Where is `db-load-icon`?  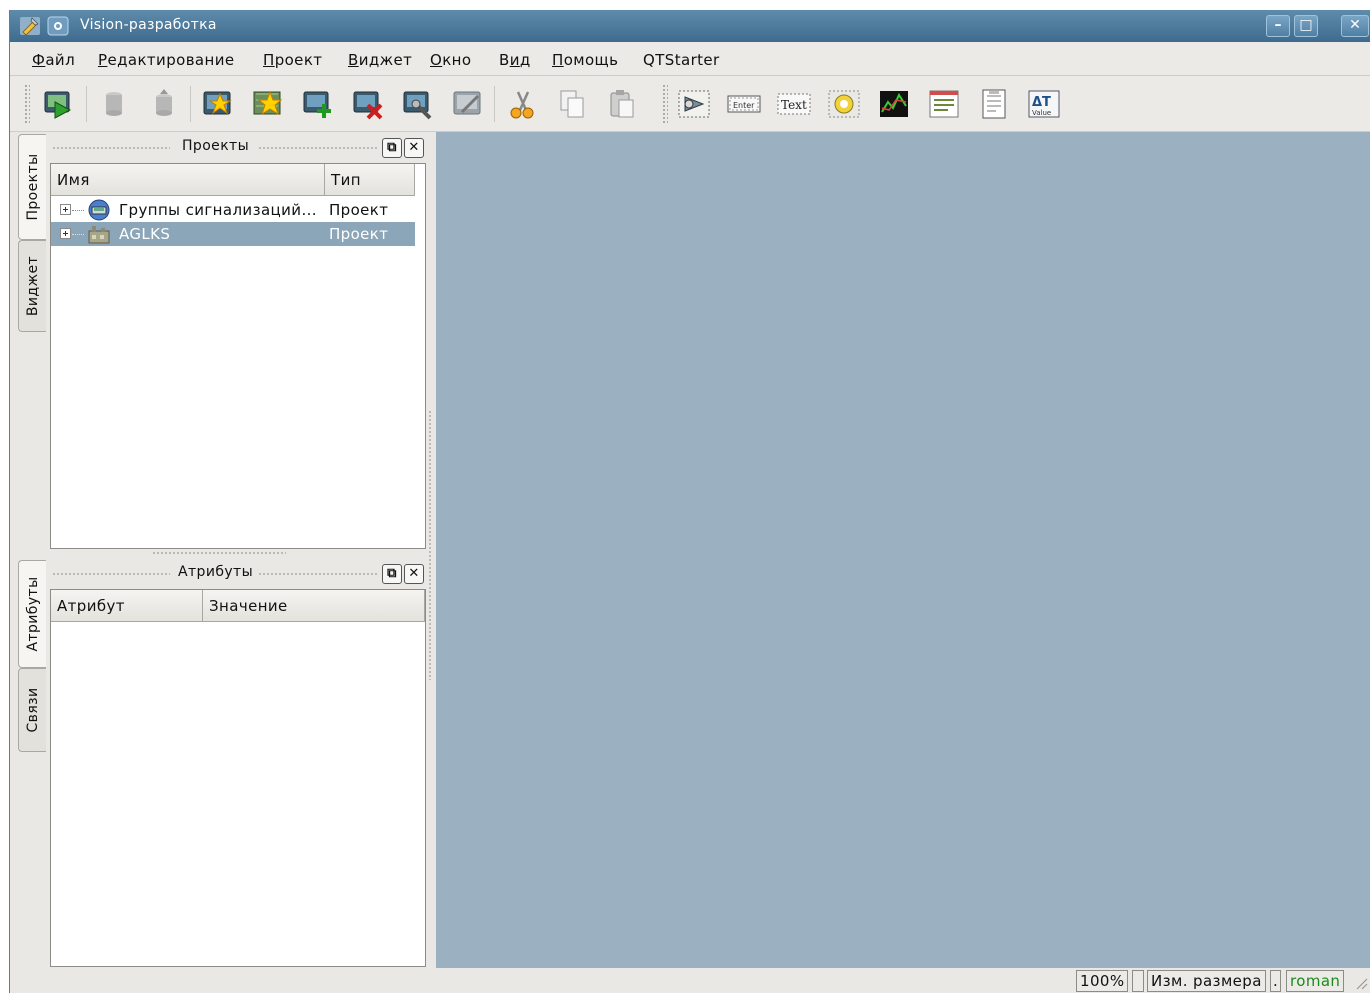
db-load-icon is located at coordinates (114, 104).